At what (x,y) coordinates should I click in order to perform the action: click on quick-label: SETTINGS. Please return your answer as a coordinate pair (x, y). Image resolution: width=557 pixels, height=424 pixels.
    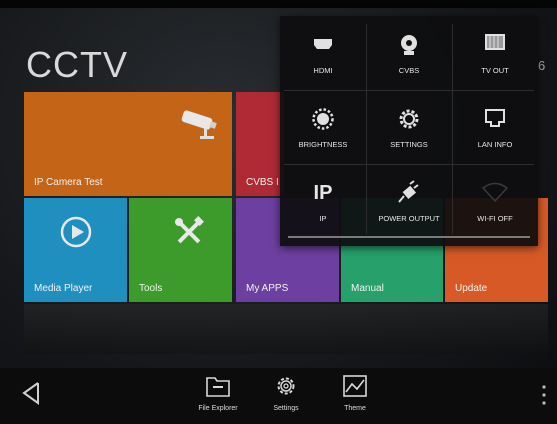
    Looking at the image, I should click on (409, 144).